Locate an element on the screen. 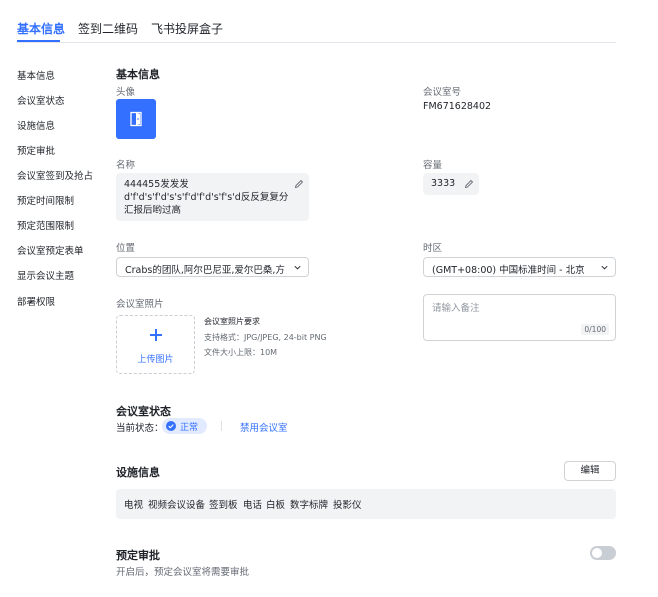  upload-label: 上传图片 is located at coordinates (155, 360).